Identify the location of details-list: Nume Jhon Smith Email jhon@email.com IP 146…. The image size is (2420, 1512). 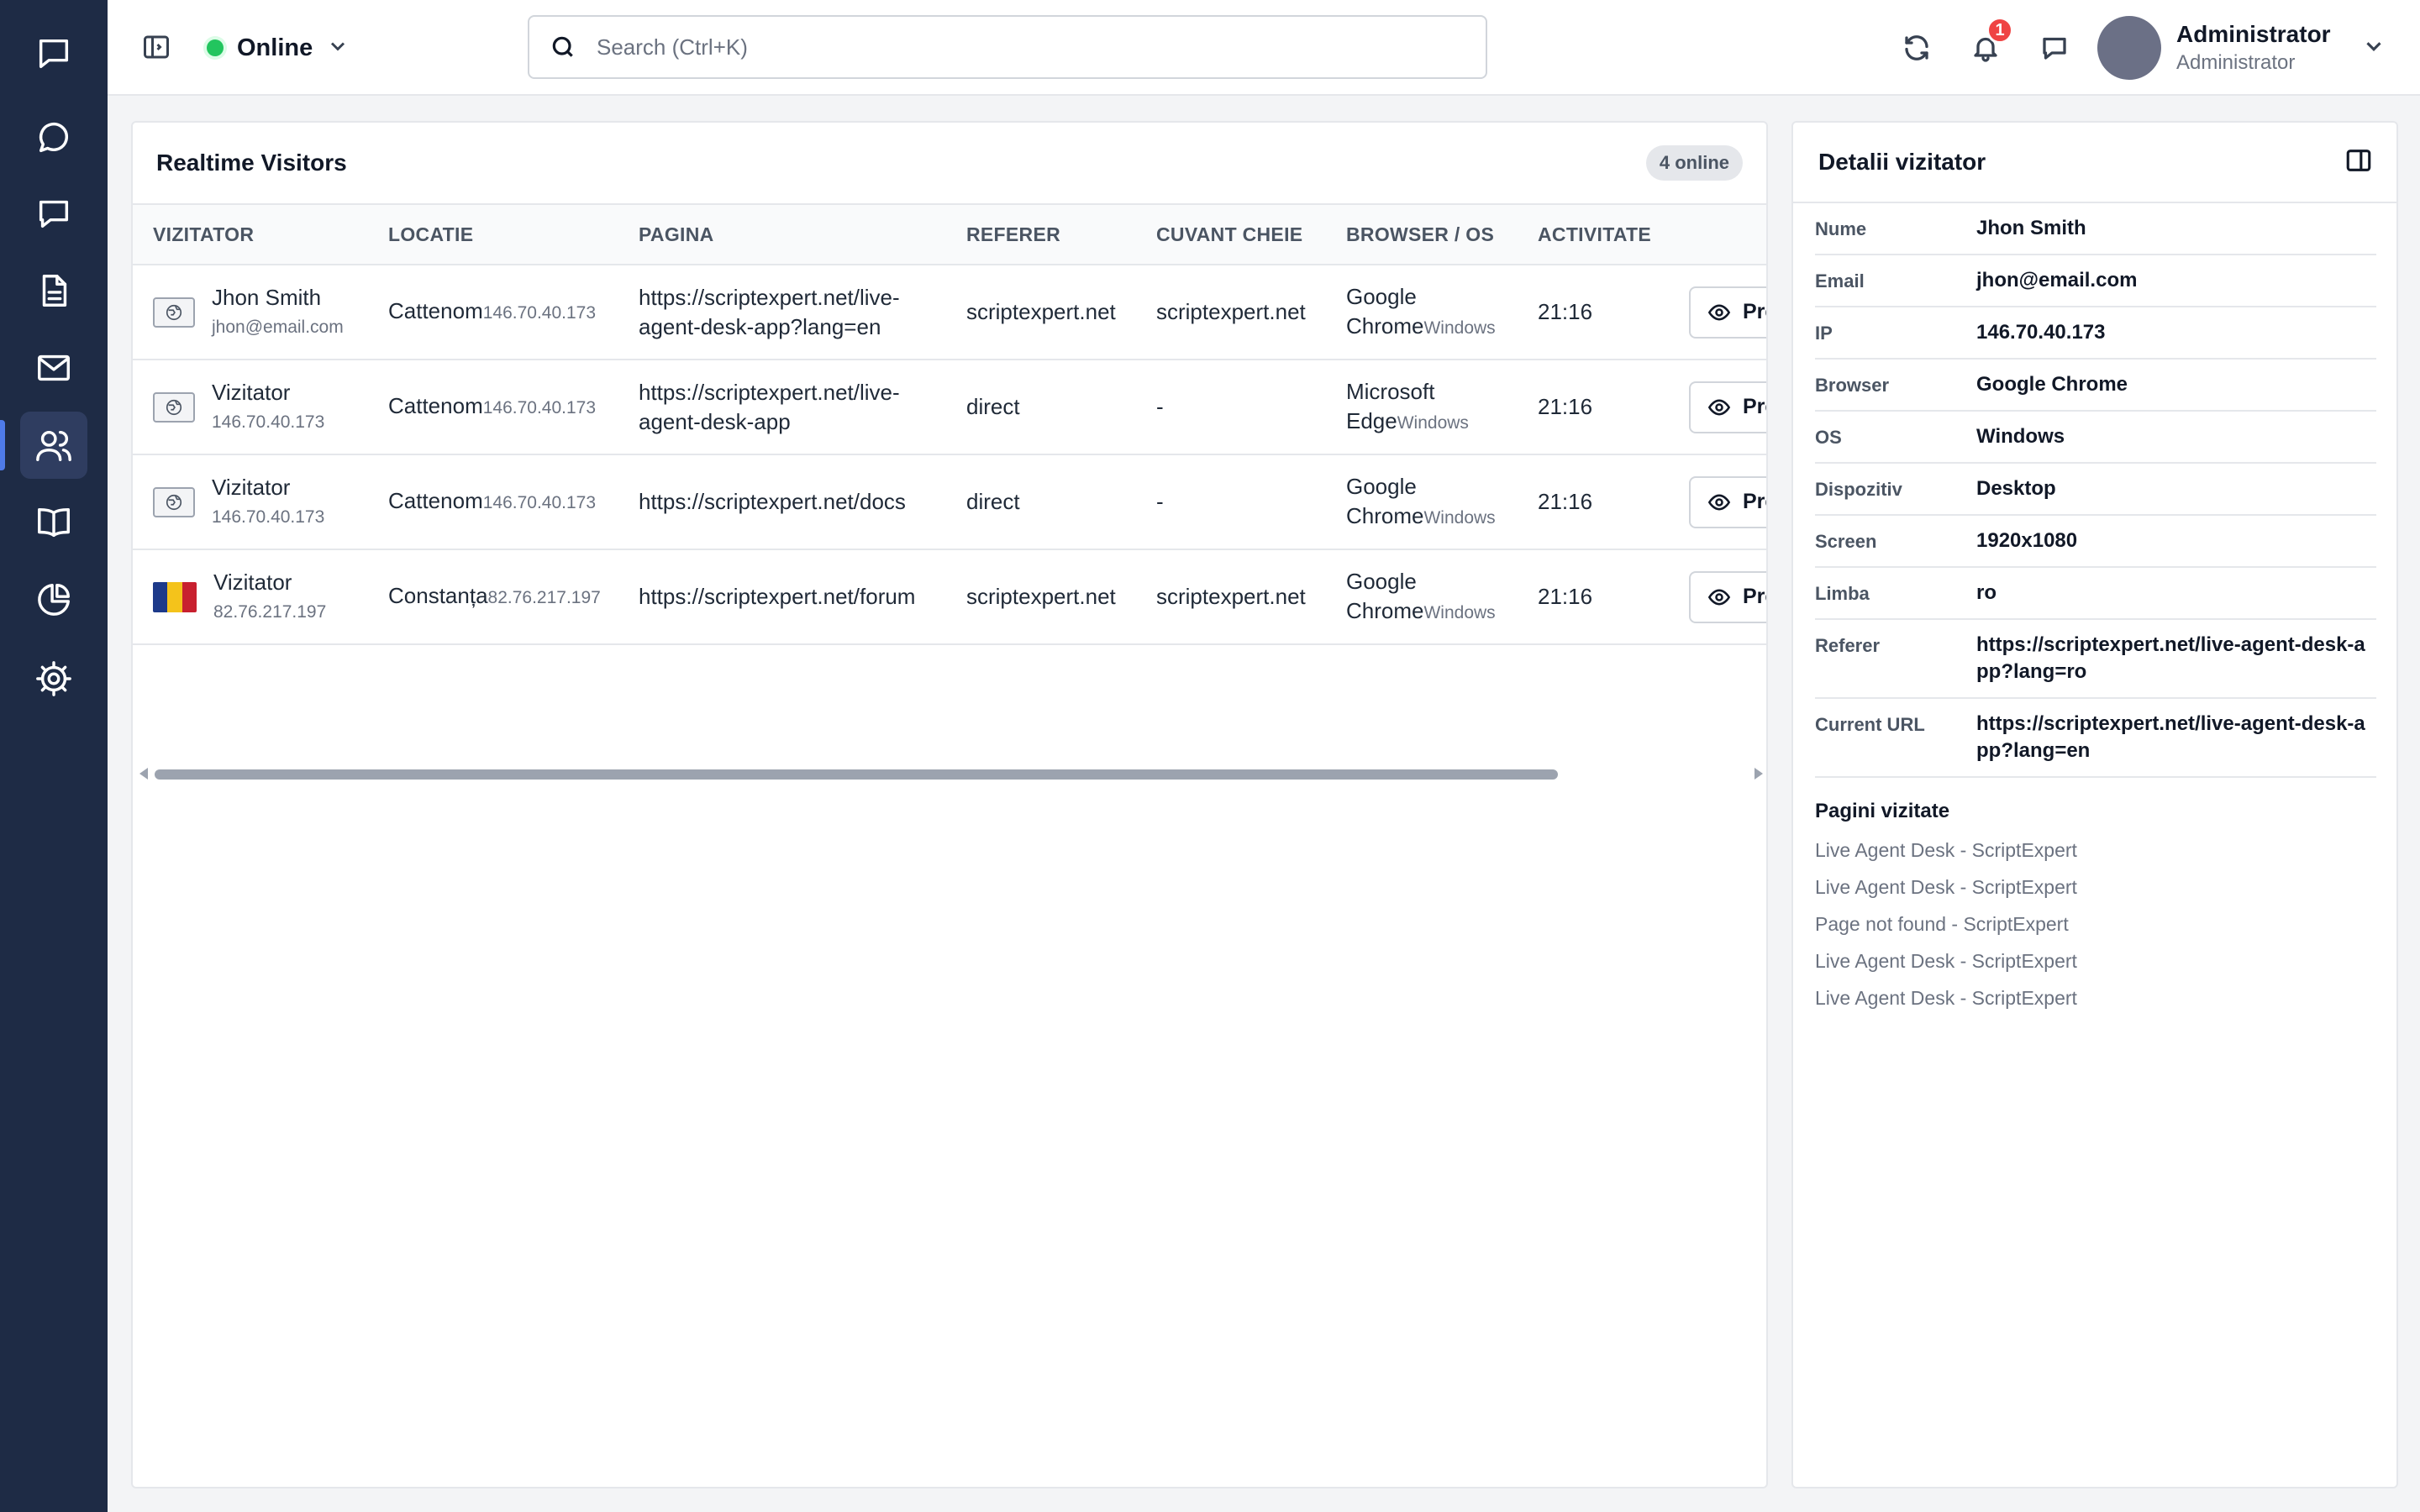
(2095, 490).